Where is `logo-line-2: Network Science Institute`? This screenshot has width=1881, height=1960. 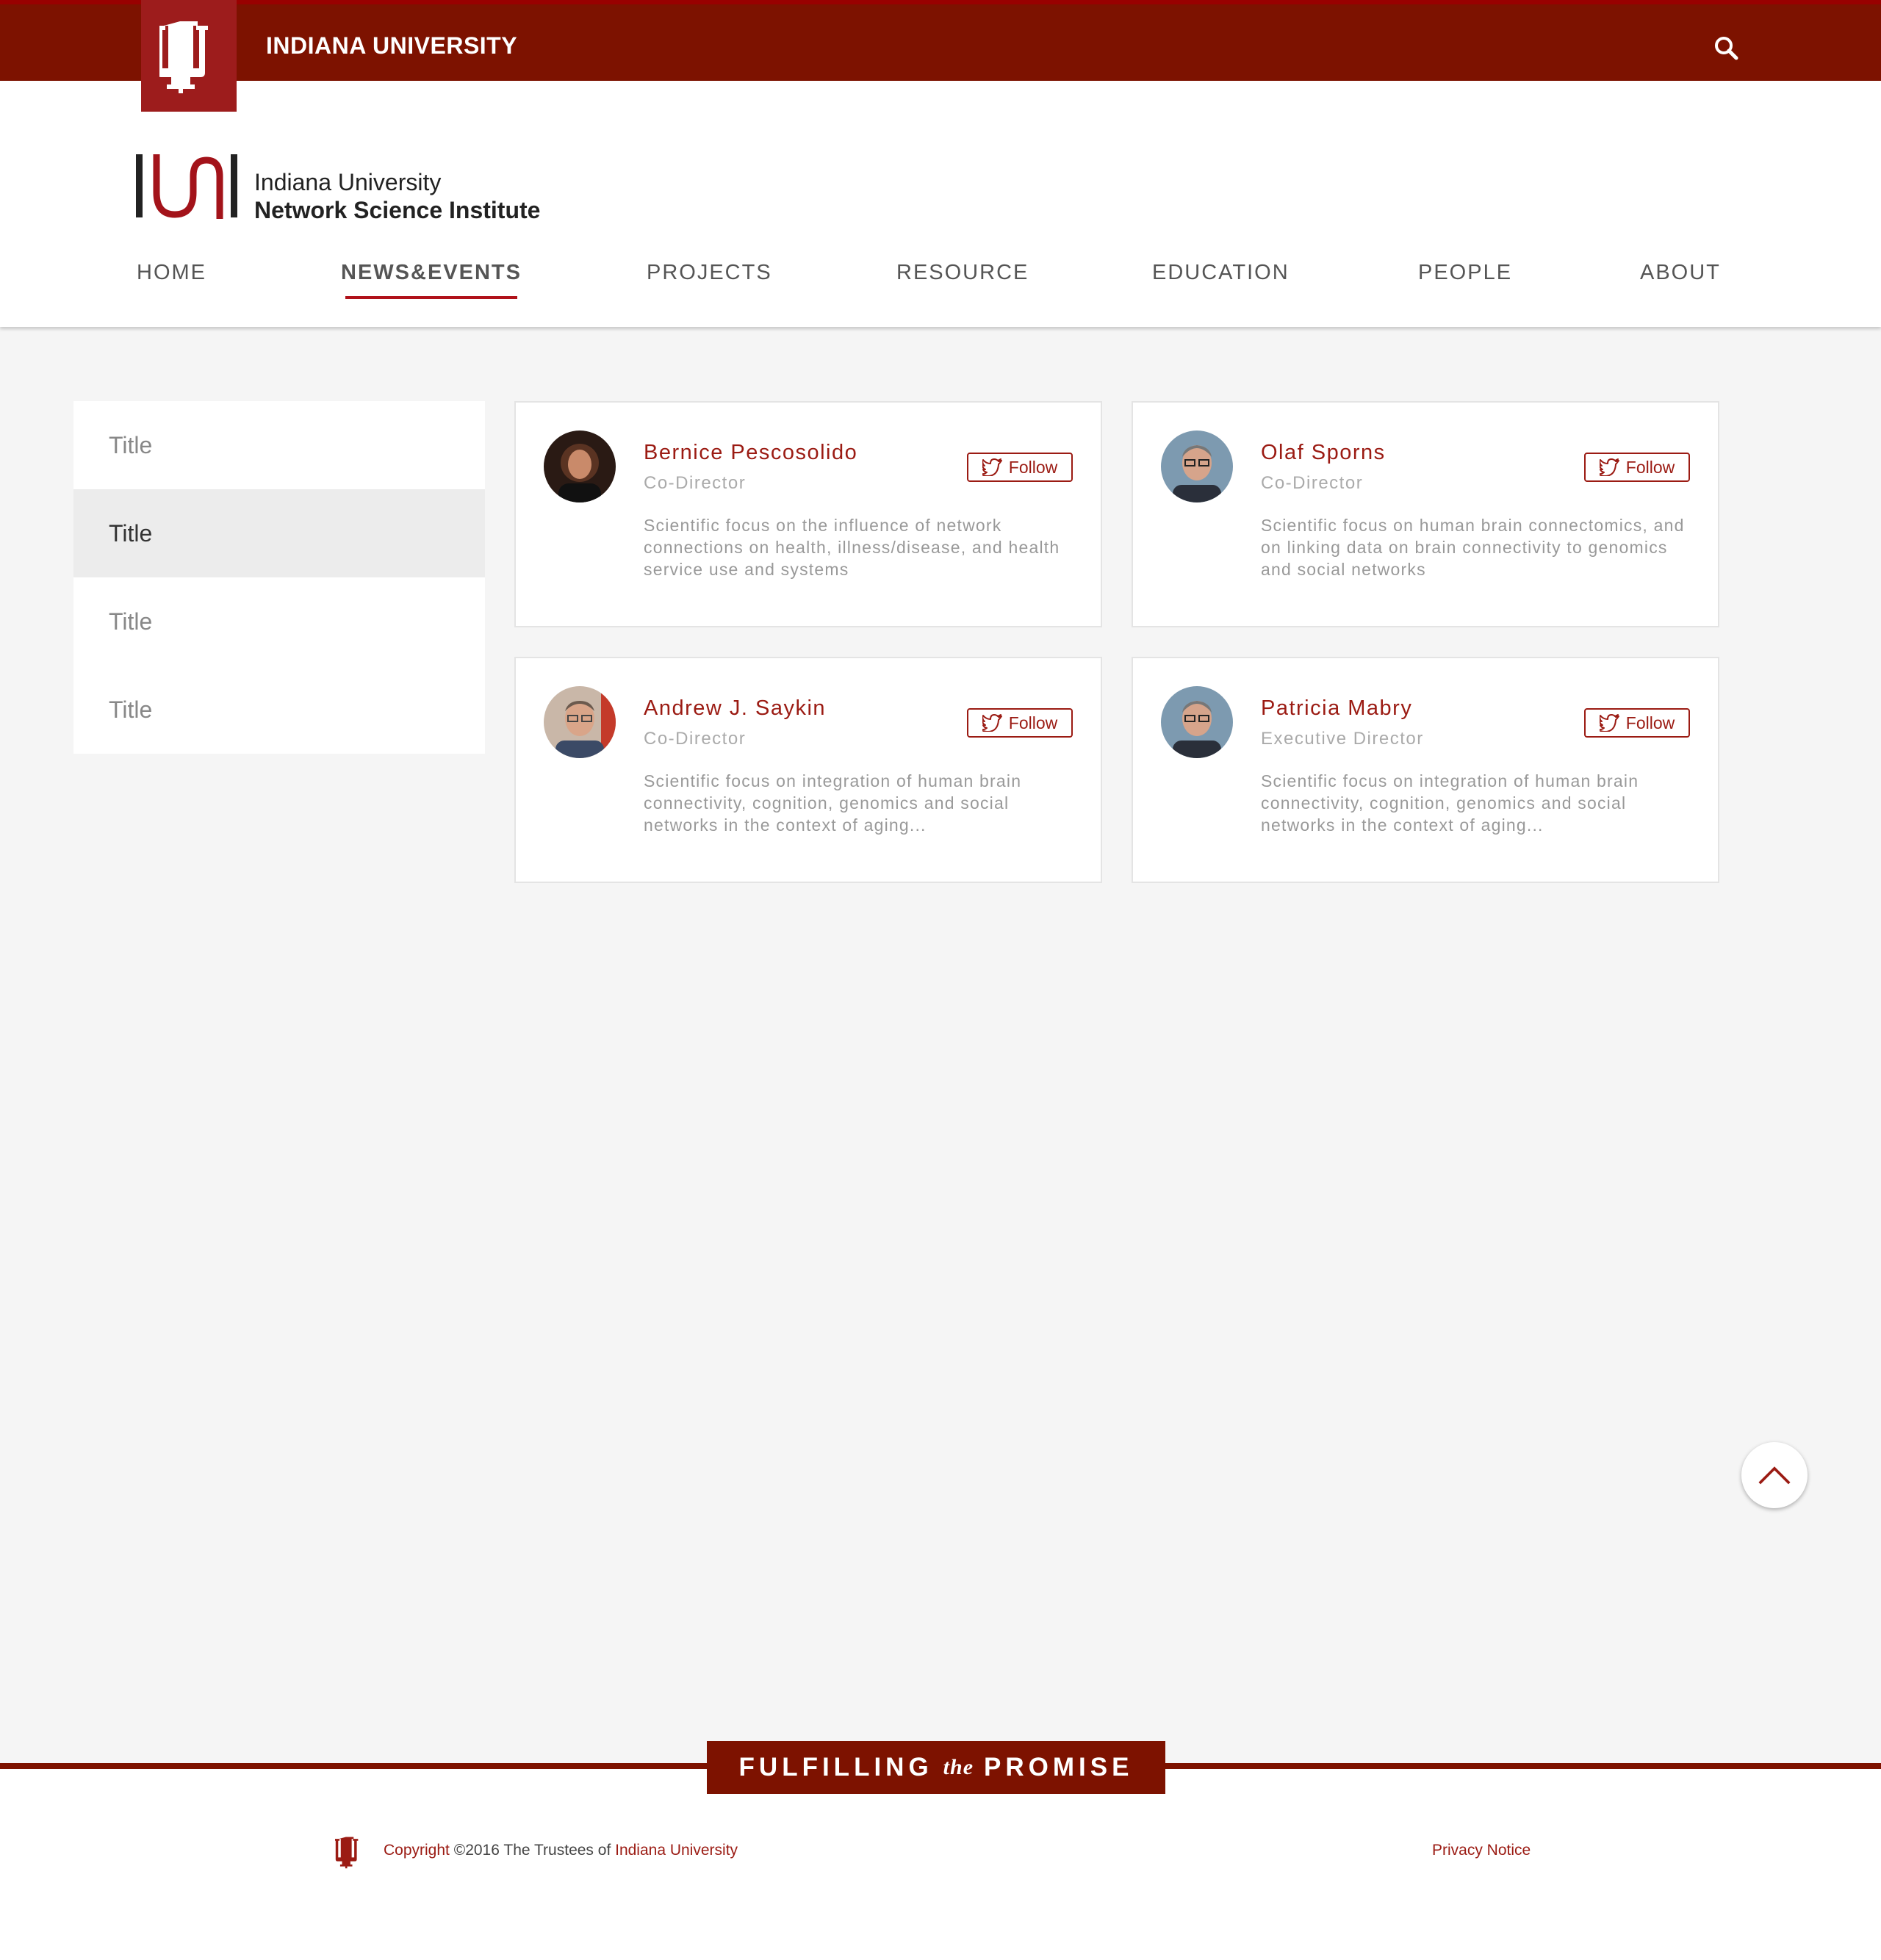 logo-line-2: Network Science Institute is located at coordinates (397, 210).